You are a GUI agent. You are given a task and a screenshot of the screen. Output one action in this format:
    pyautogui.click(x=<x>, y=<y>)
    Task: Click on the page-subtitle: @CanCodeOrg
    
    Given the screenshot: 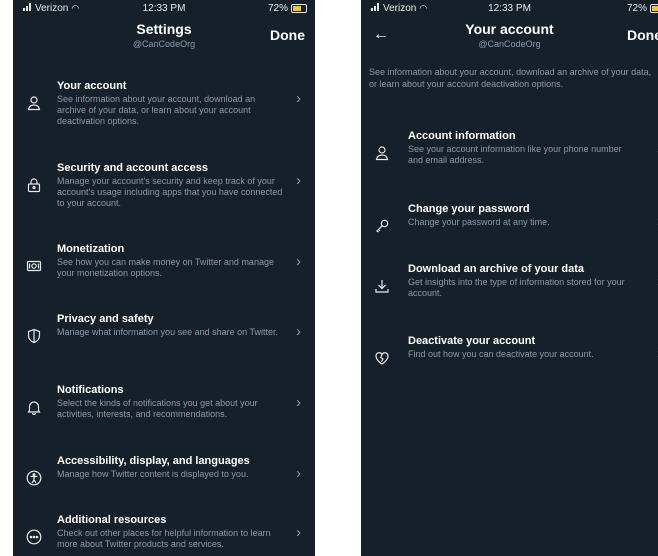 What is the action you would take?
    pyautogui.click(x=509, y=44)
    